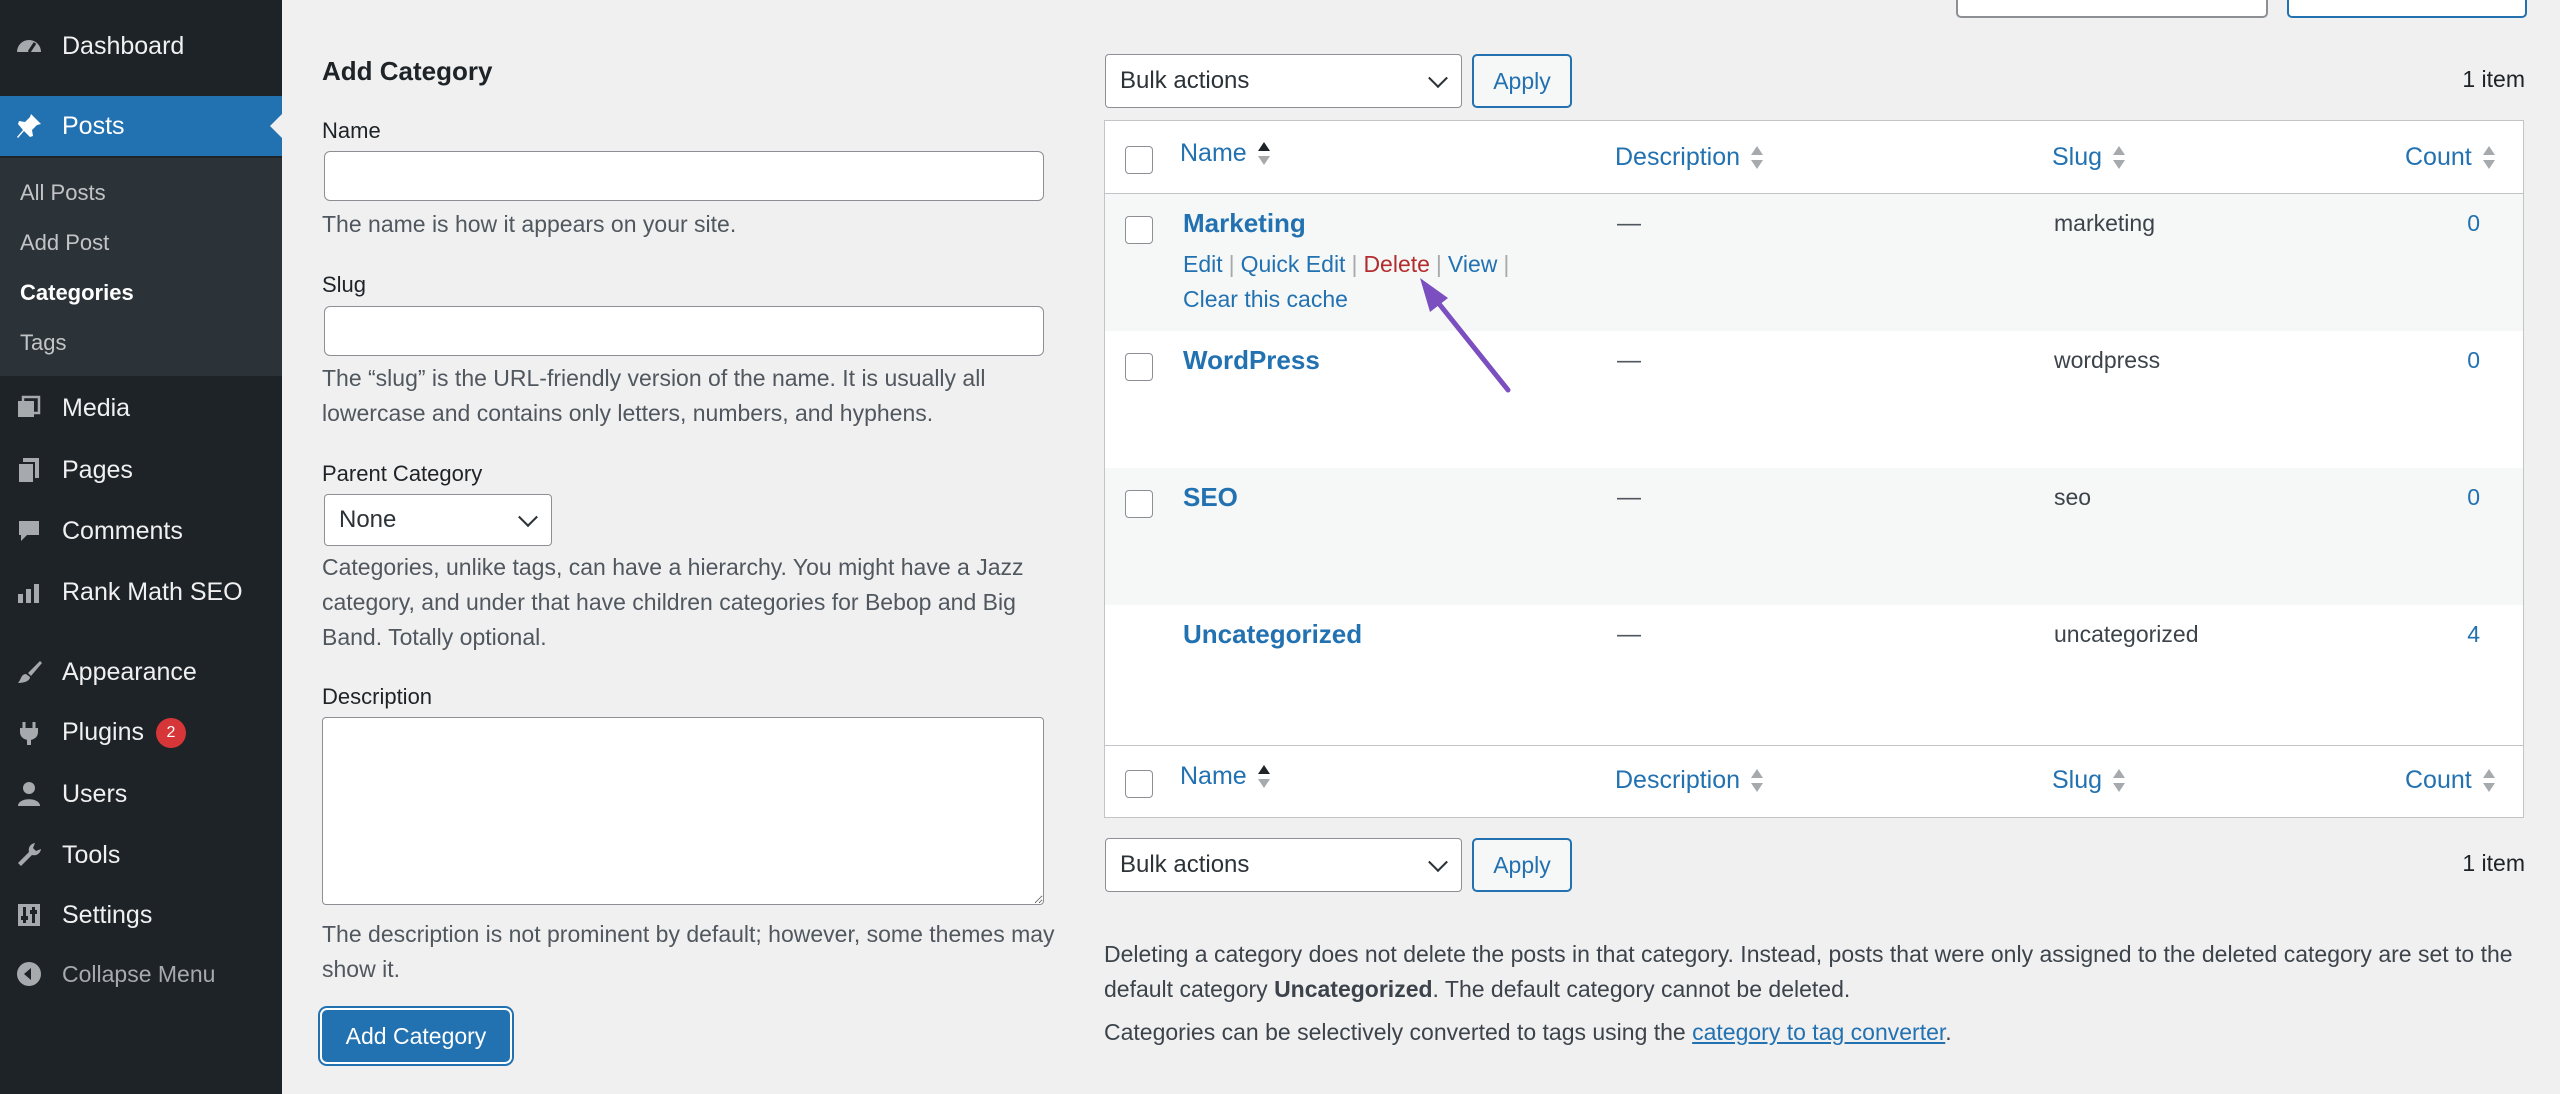  What do you see at coordinates (684, 331) in the screenshot?
I see `slug-input` at bounding box center [684, 331].